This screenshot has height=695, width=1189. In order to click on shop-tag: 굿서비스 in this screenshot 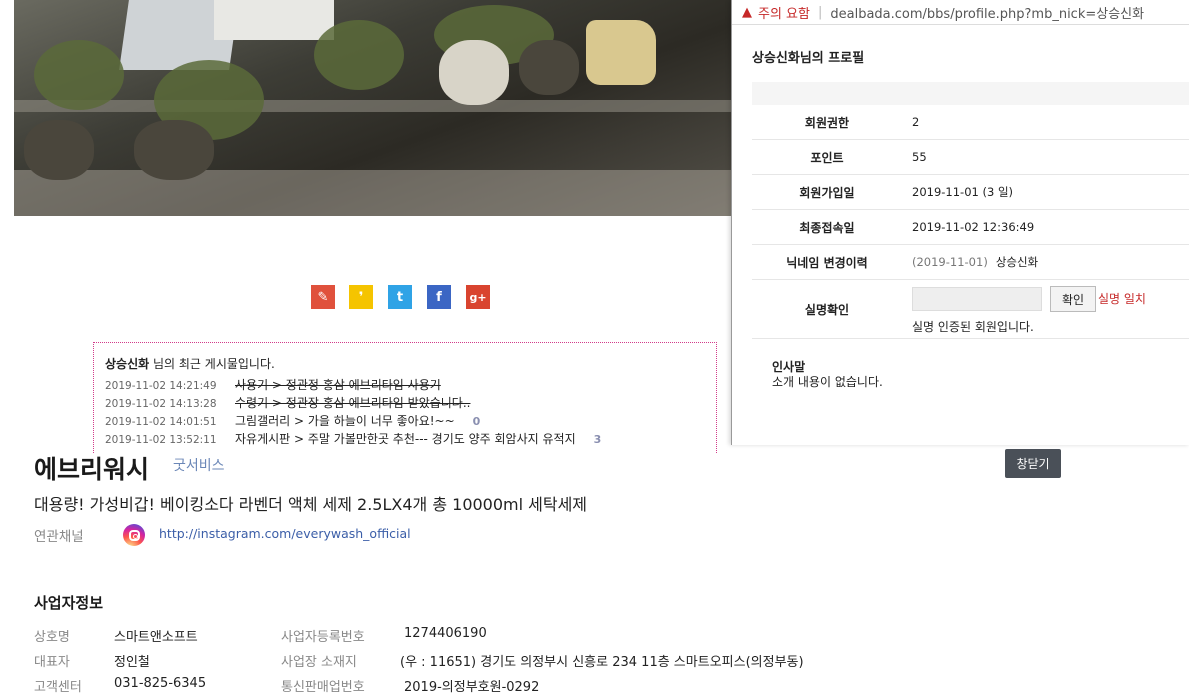, I will do `click(199, 466)`.